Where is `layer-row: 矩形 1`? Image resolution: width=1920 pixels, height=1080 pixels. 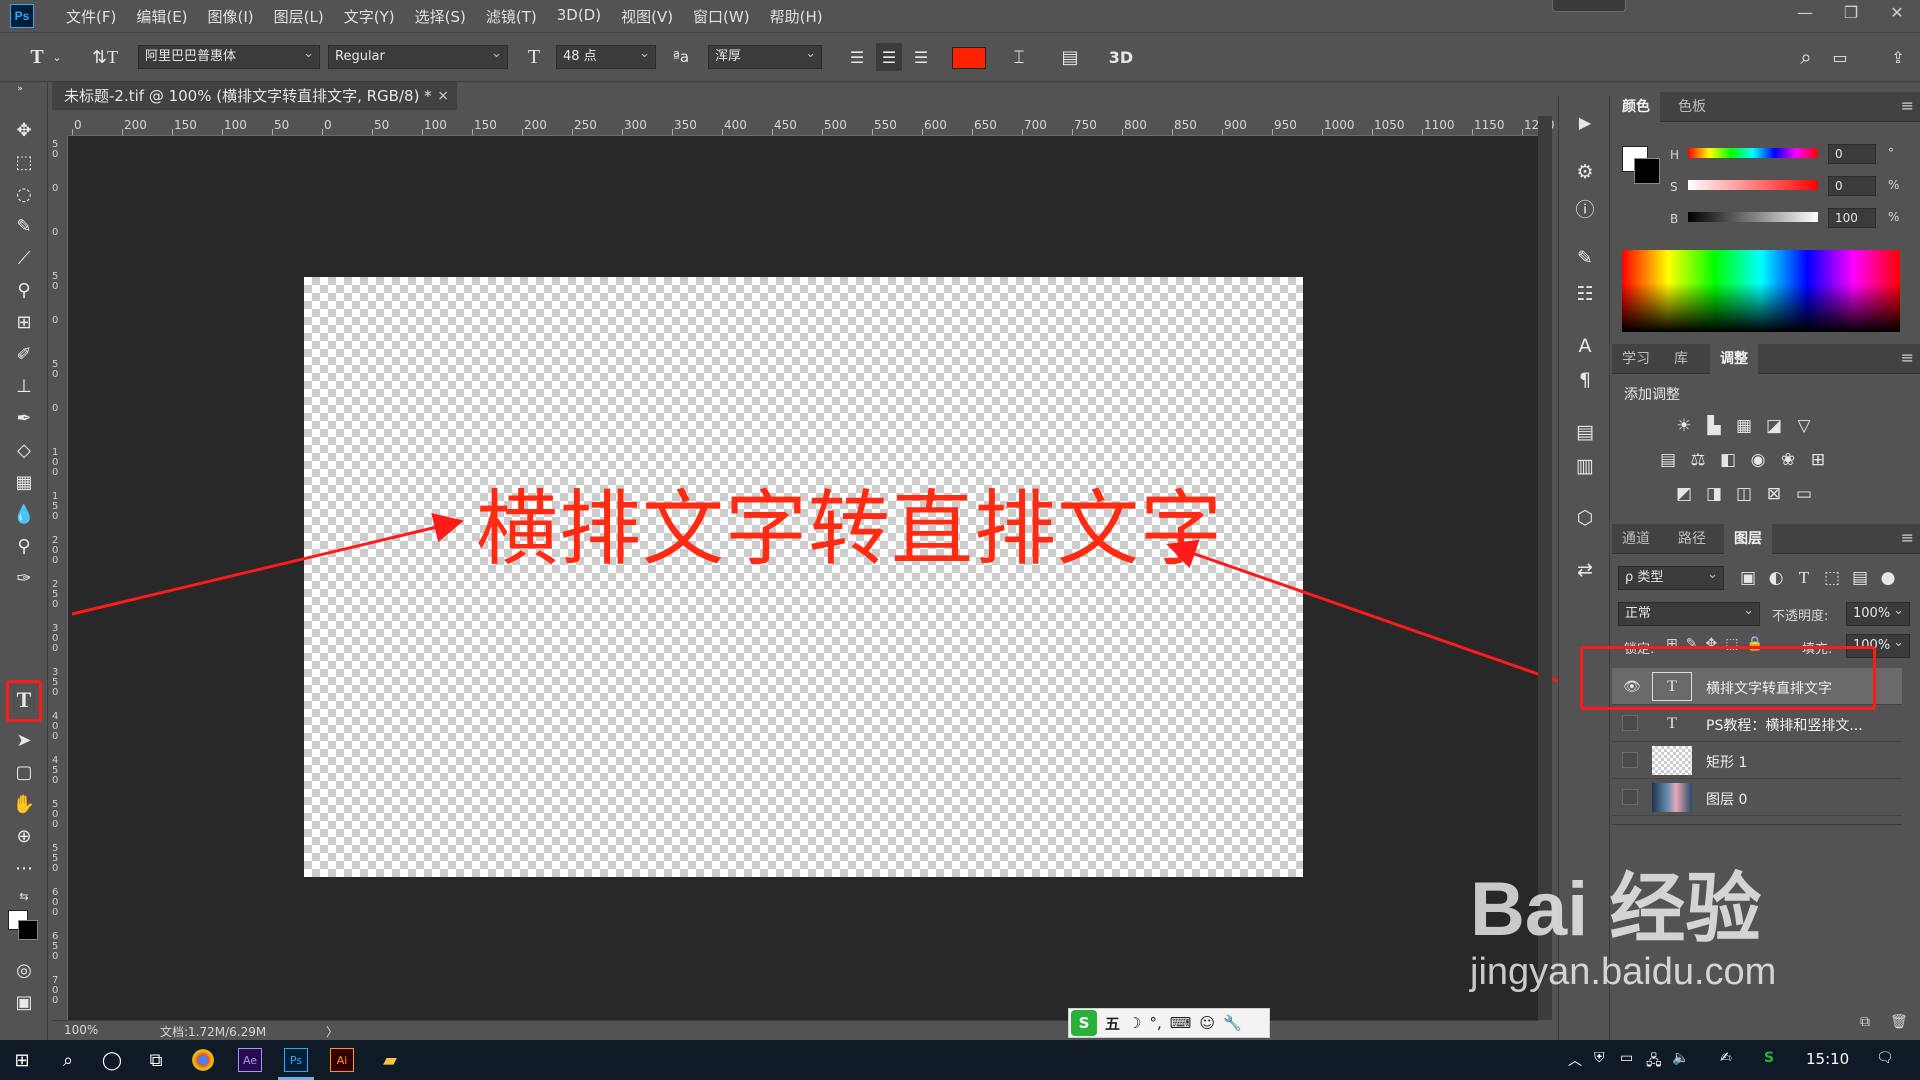 layer-row: 矩形 1 is located at coordinates (1757, 760).